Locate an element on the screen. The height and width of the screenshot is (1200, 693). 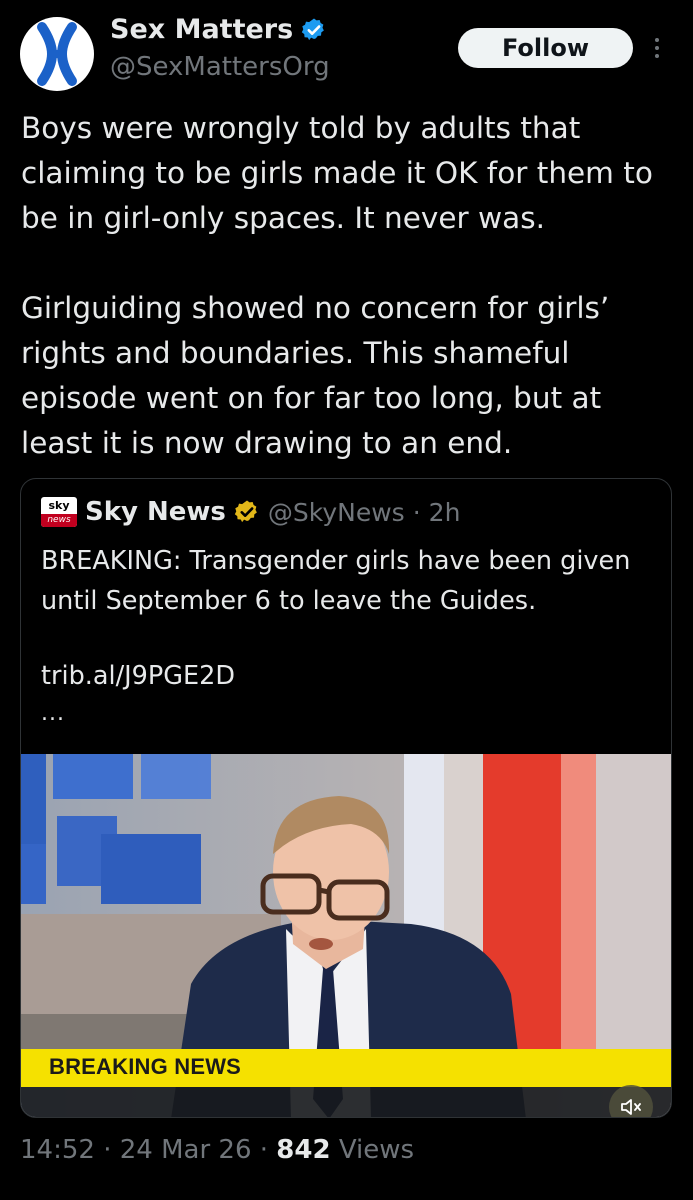
more-options-icon is located at coordinates (657, 48).